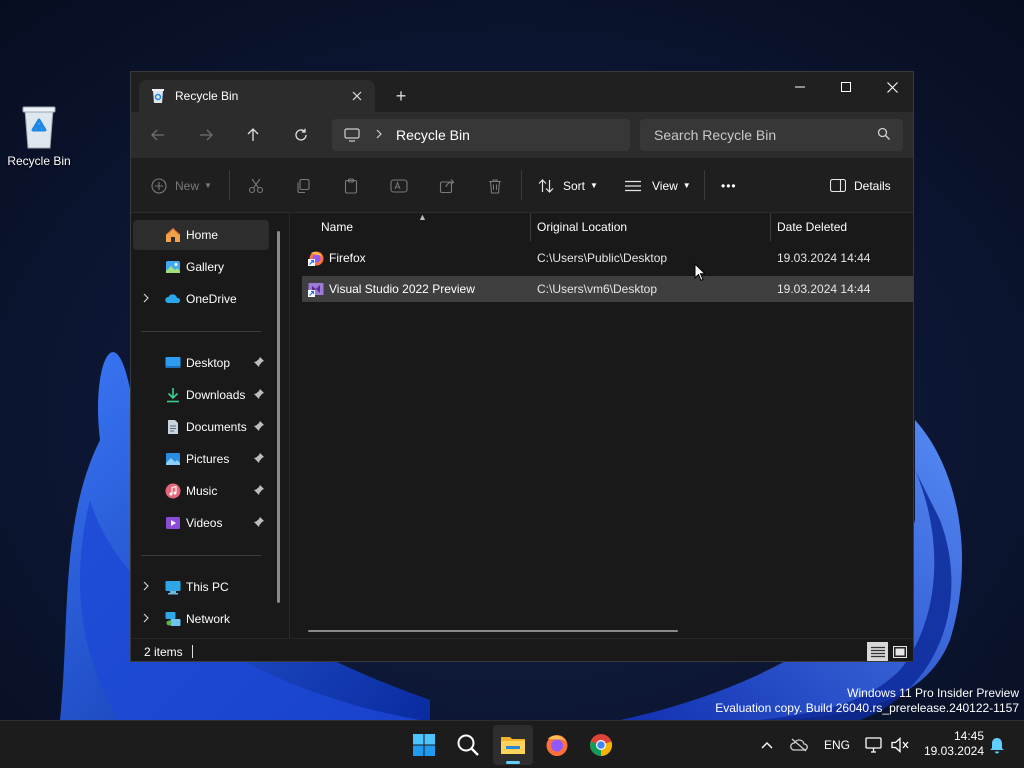 Image resolution: width=1024 pixels, height=768 pixels. I want to click on view-button: View ▼, so click(658, 185).